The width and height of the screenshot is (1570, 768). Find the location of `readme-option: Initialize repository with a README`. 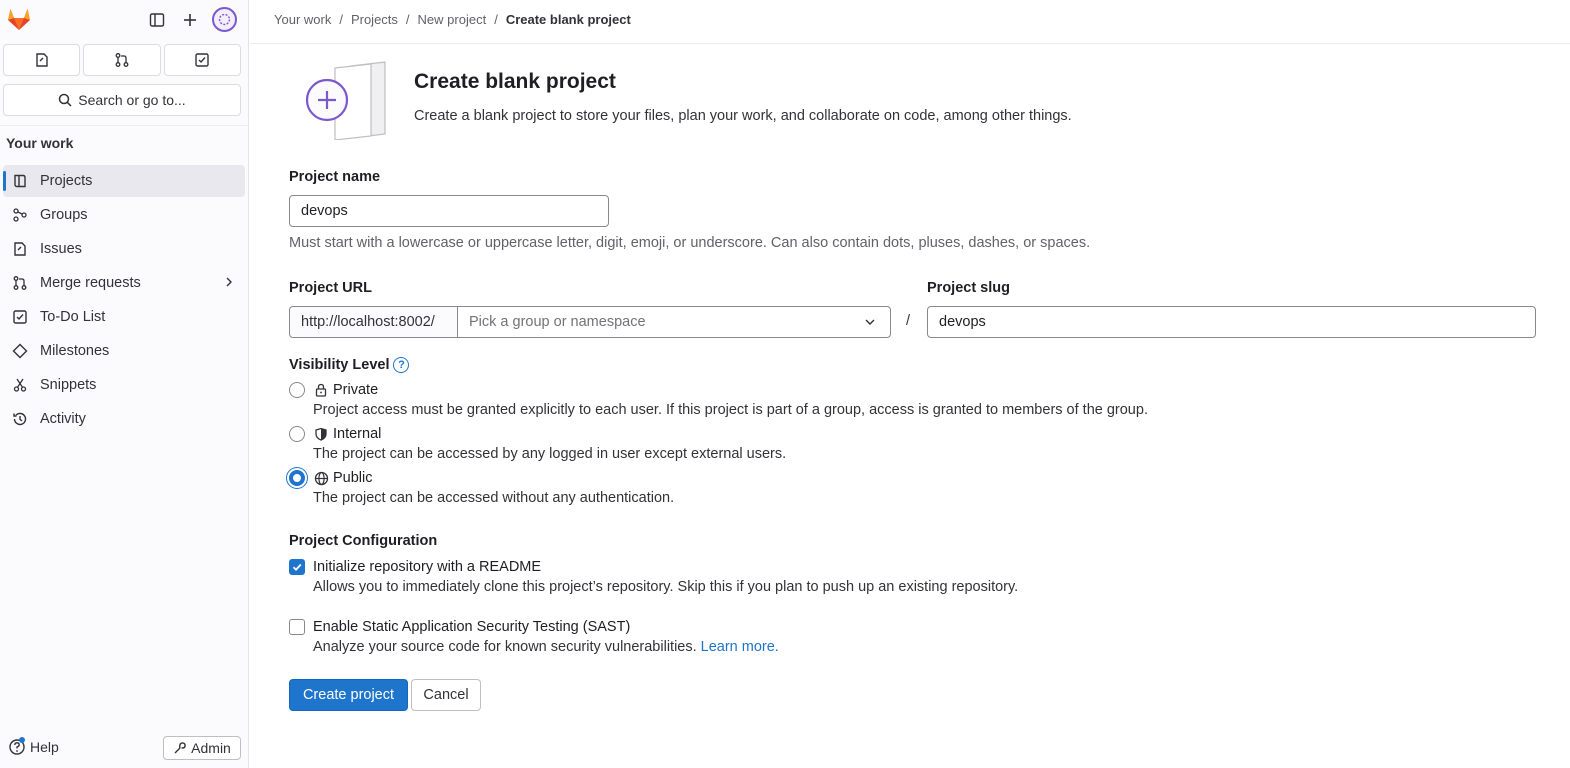

readme-option: Initialize repository with a README is located at coordinates (415, 567).